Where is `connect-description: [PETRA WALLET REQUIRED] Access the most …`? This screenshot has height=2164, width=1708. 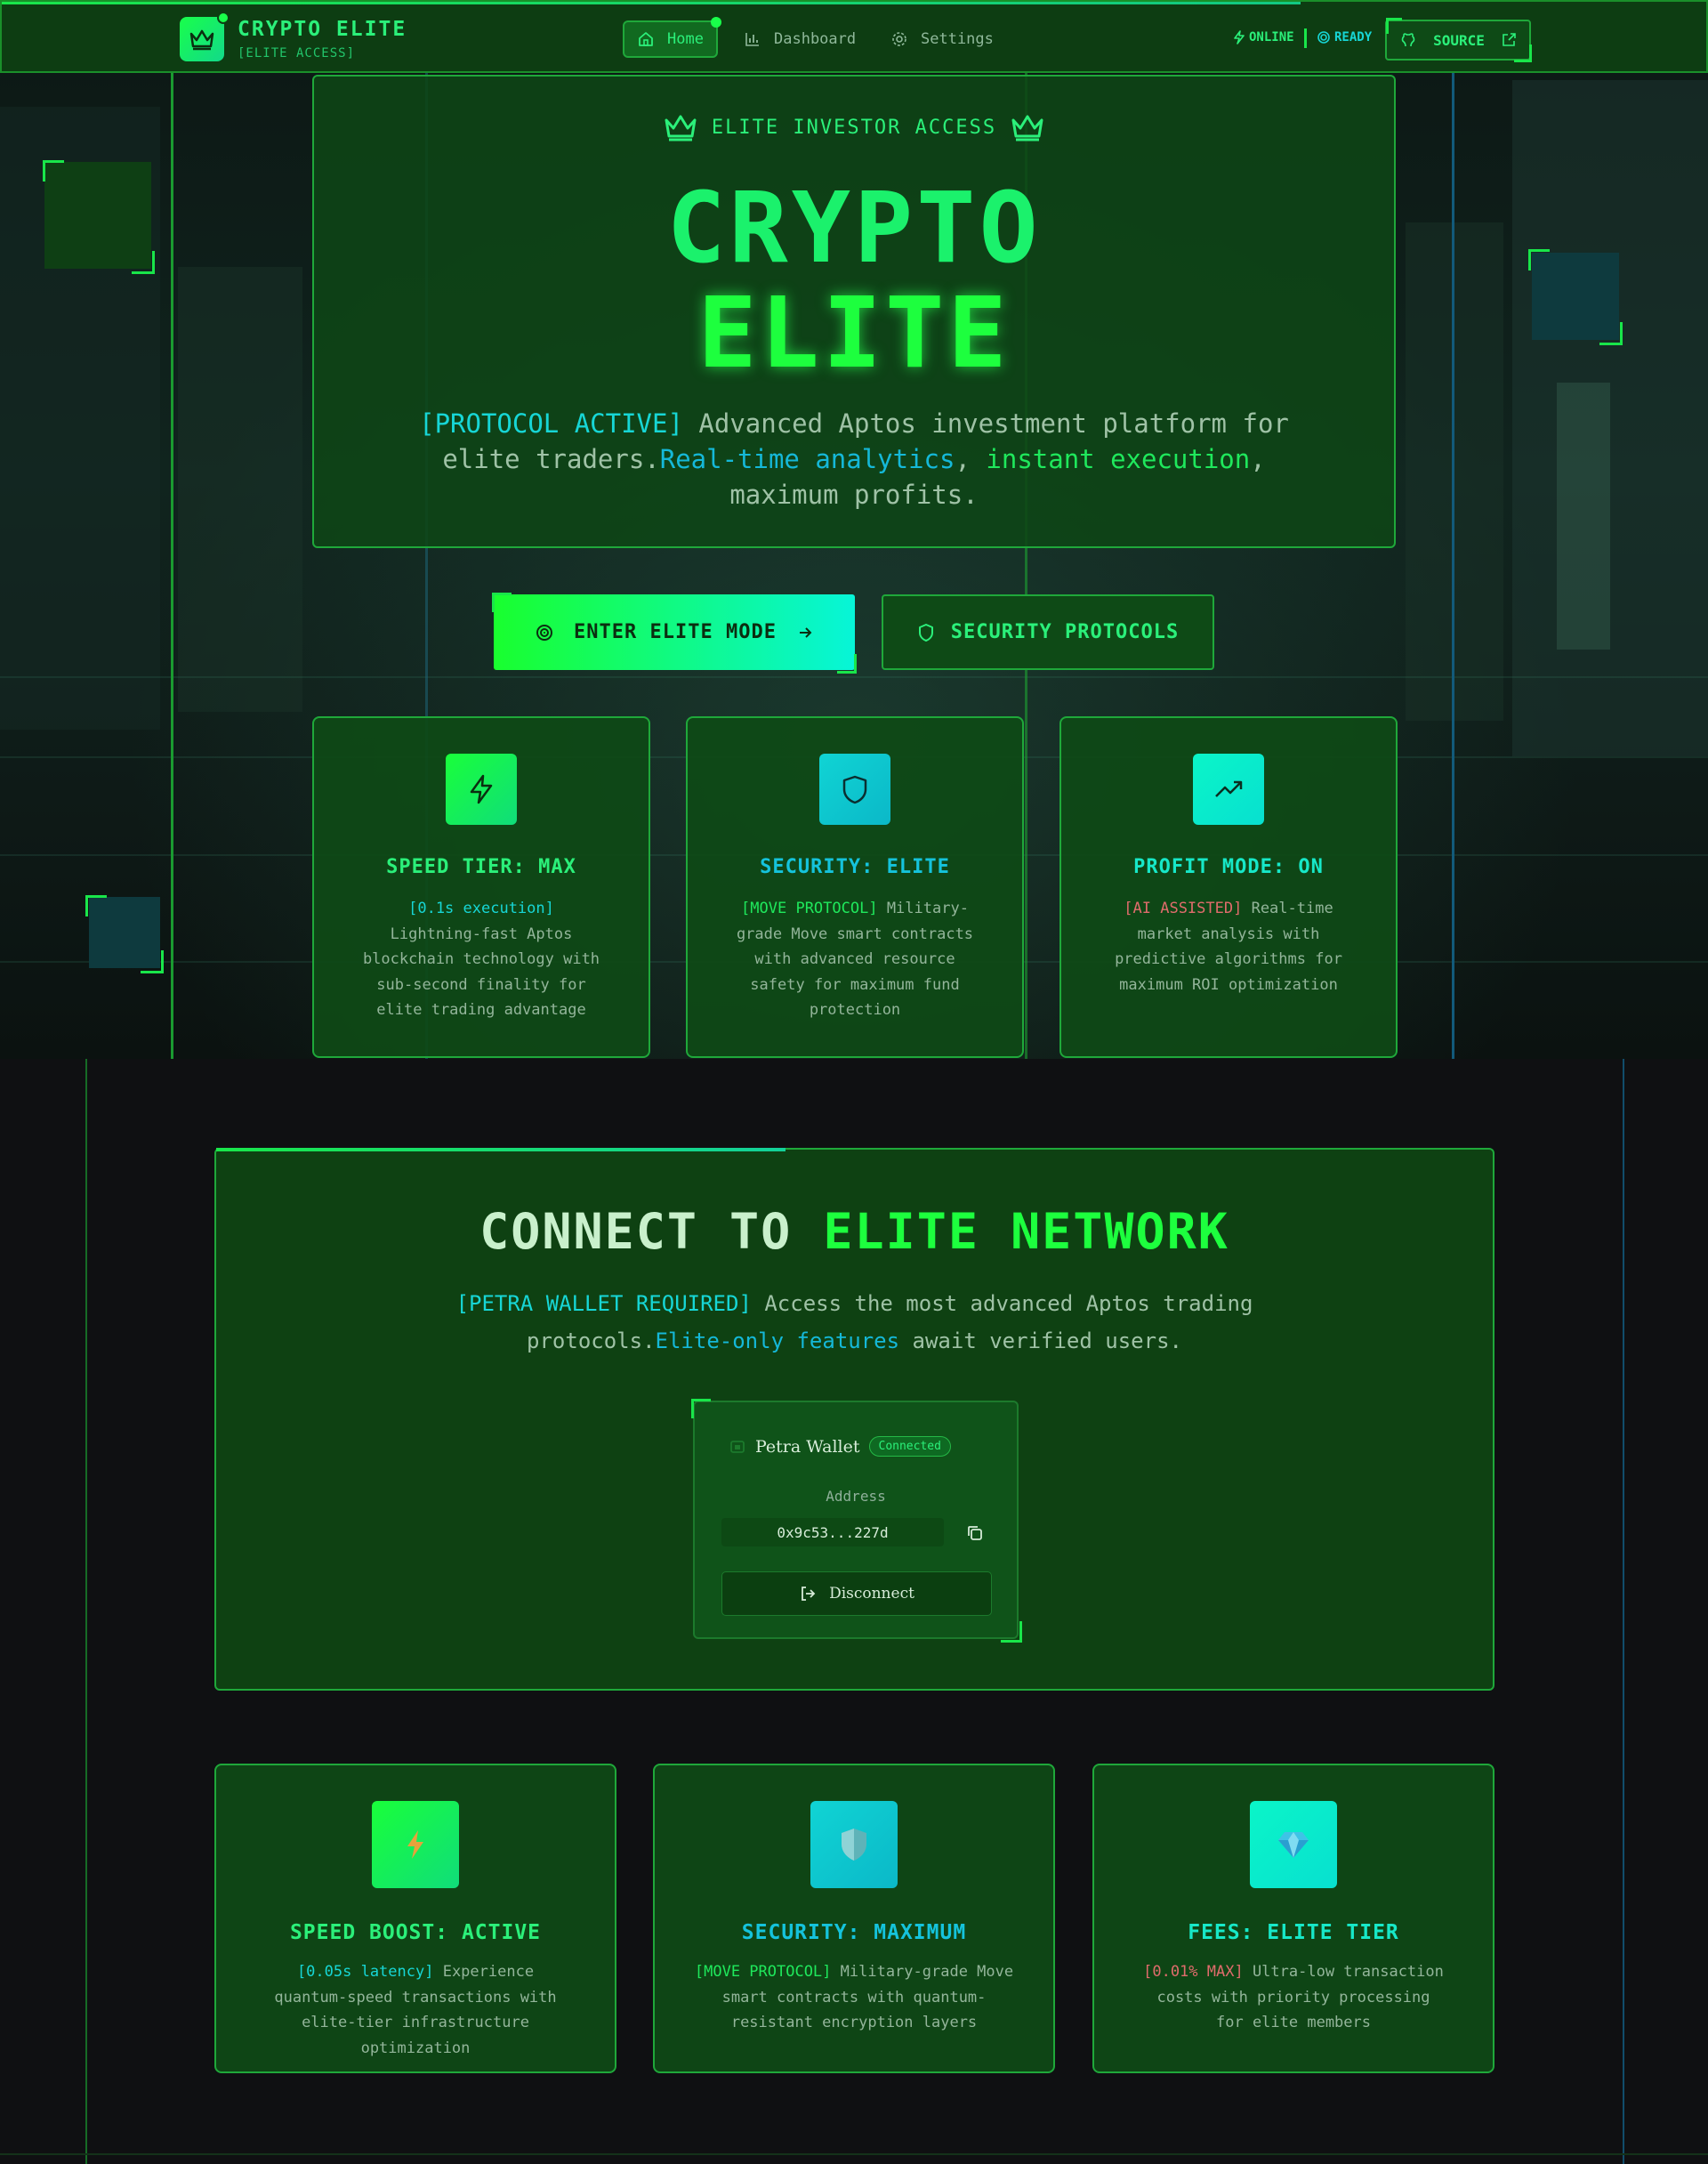
connect-description: [PETRA WALLET REQUIRED] Access the most … is located at coordinates (854, 1322).